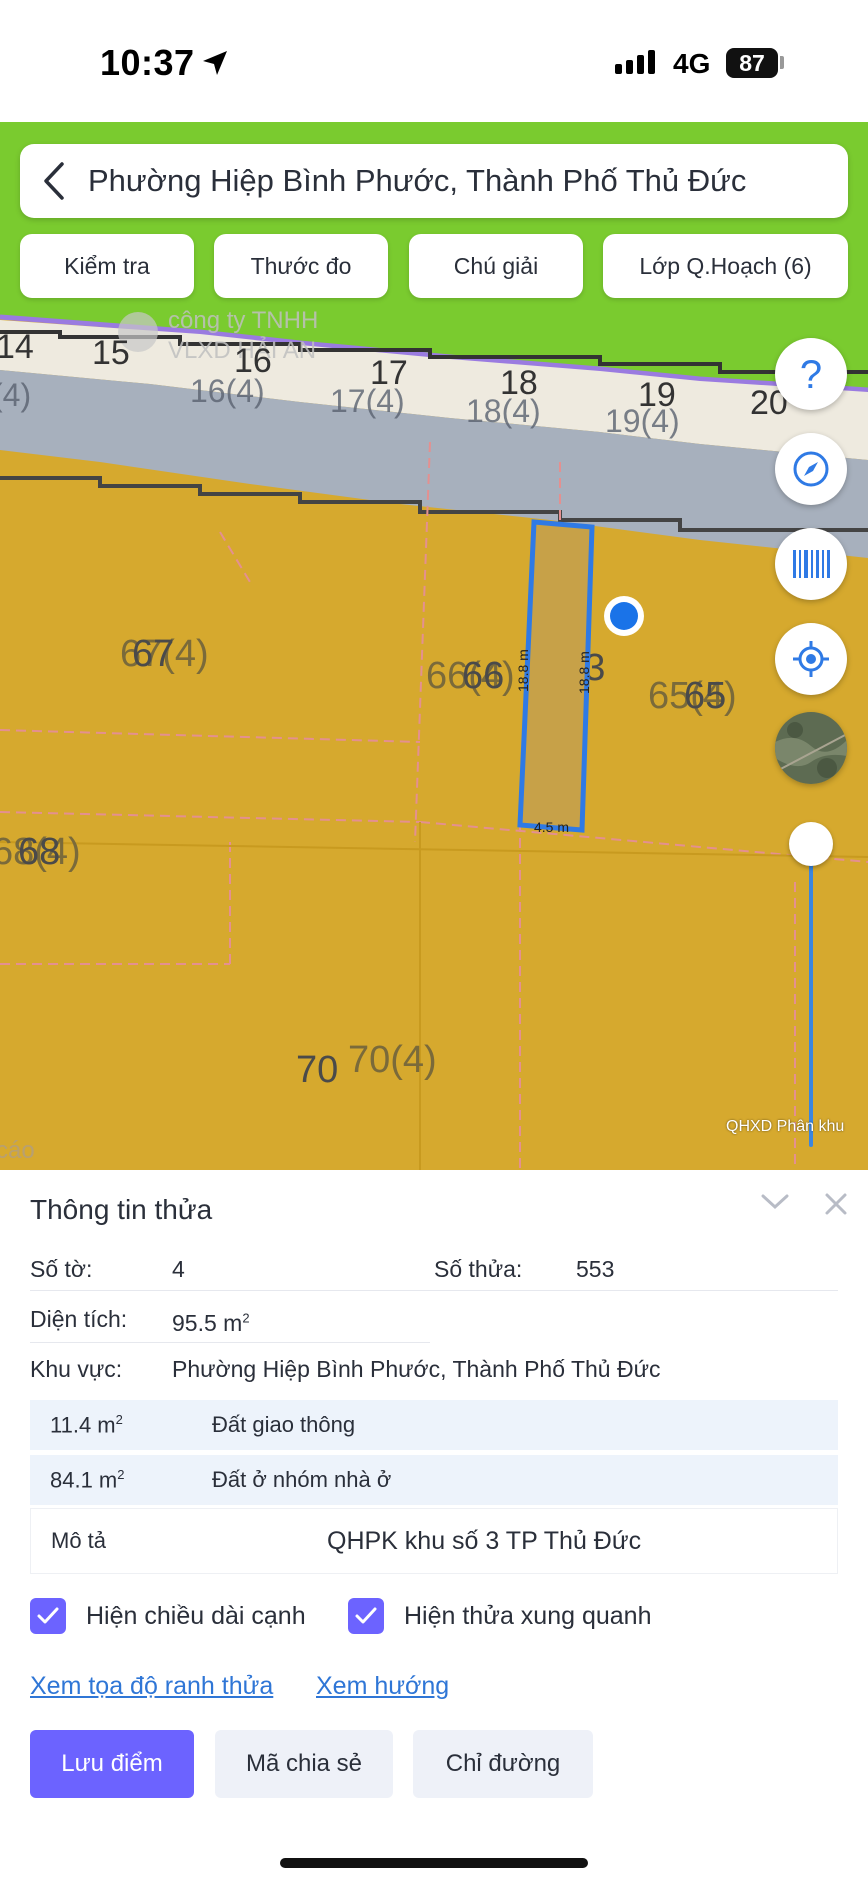 The image size is (868, 1887). Describe the element at coordinates (147, 62) in the screenshot. I see `clock: 10:37` at that location.